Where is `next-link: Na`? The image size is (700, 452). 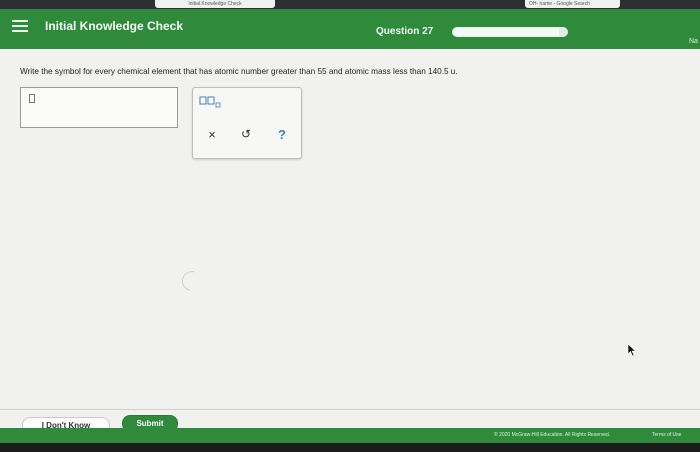 next-link: Na is located at coordinates (693, 41).